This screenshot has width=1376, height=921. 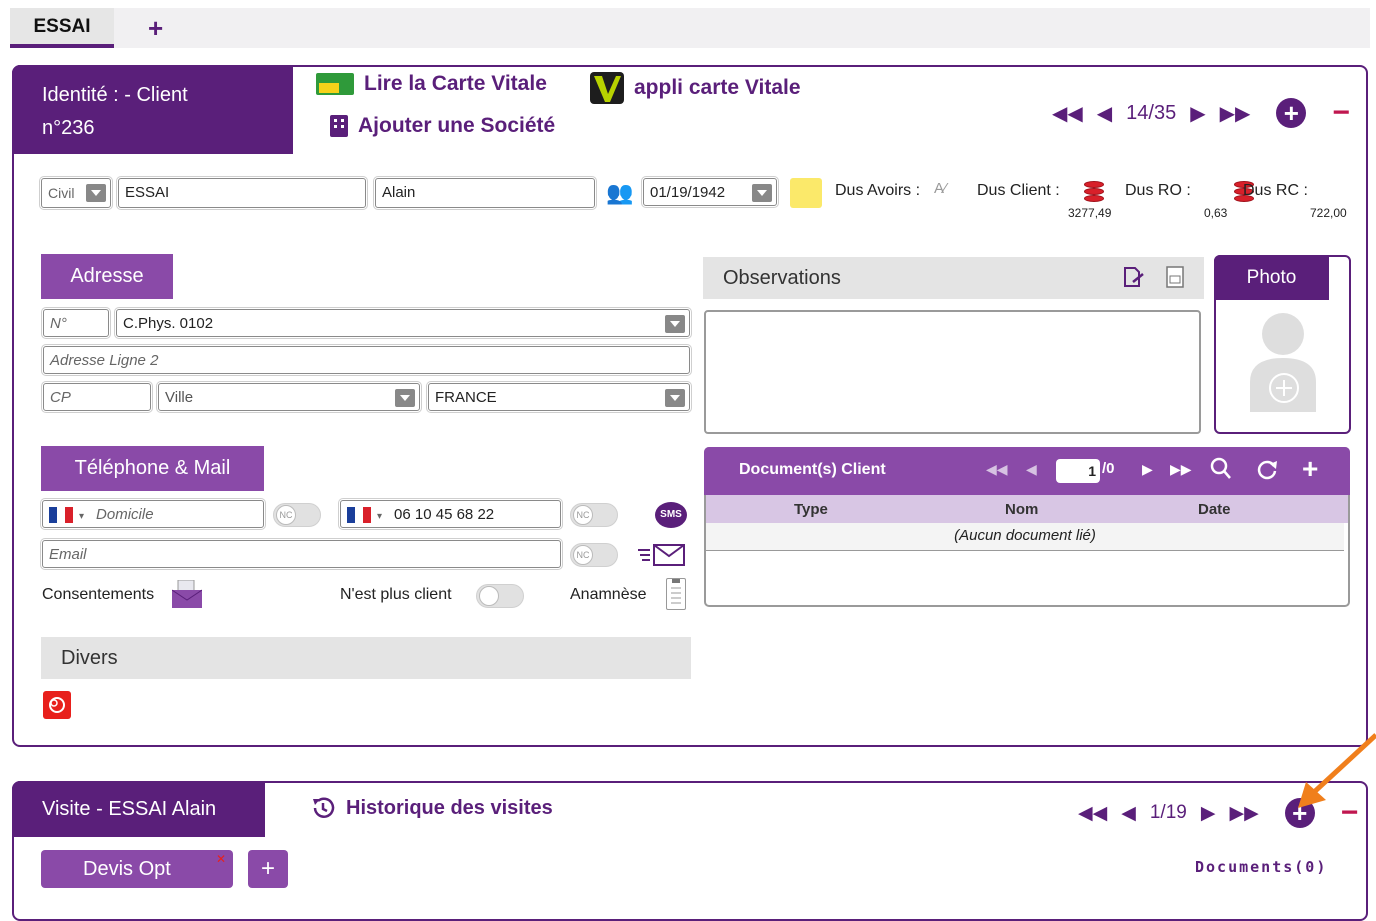 I want to click on country-select: FRANCE, so click(x=559, y=397).